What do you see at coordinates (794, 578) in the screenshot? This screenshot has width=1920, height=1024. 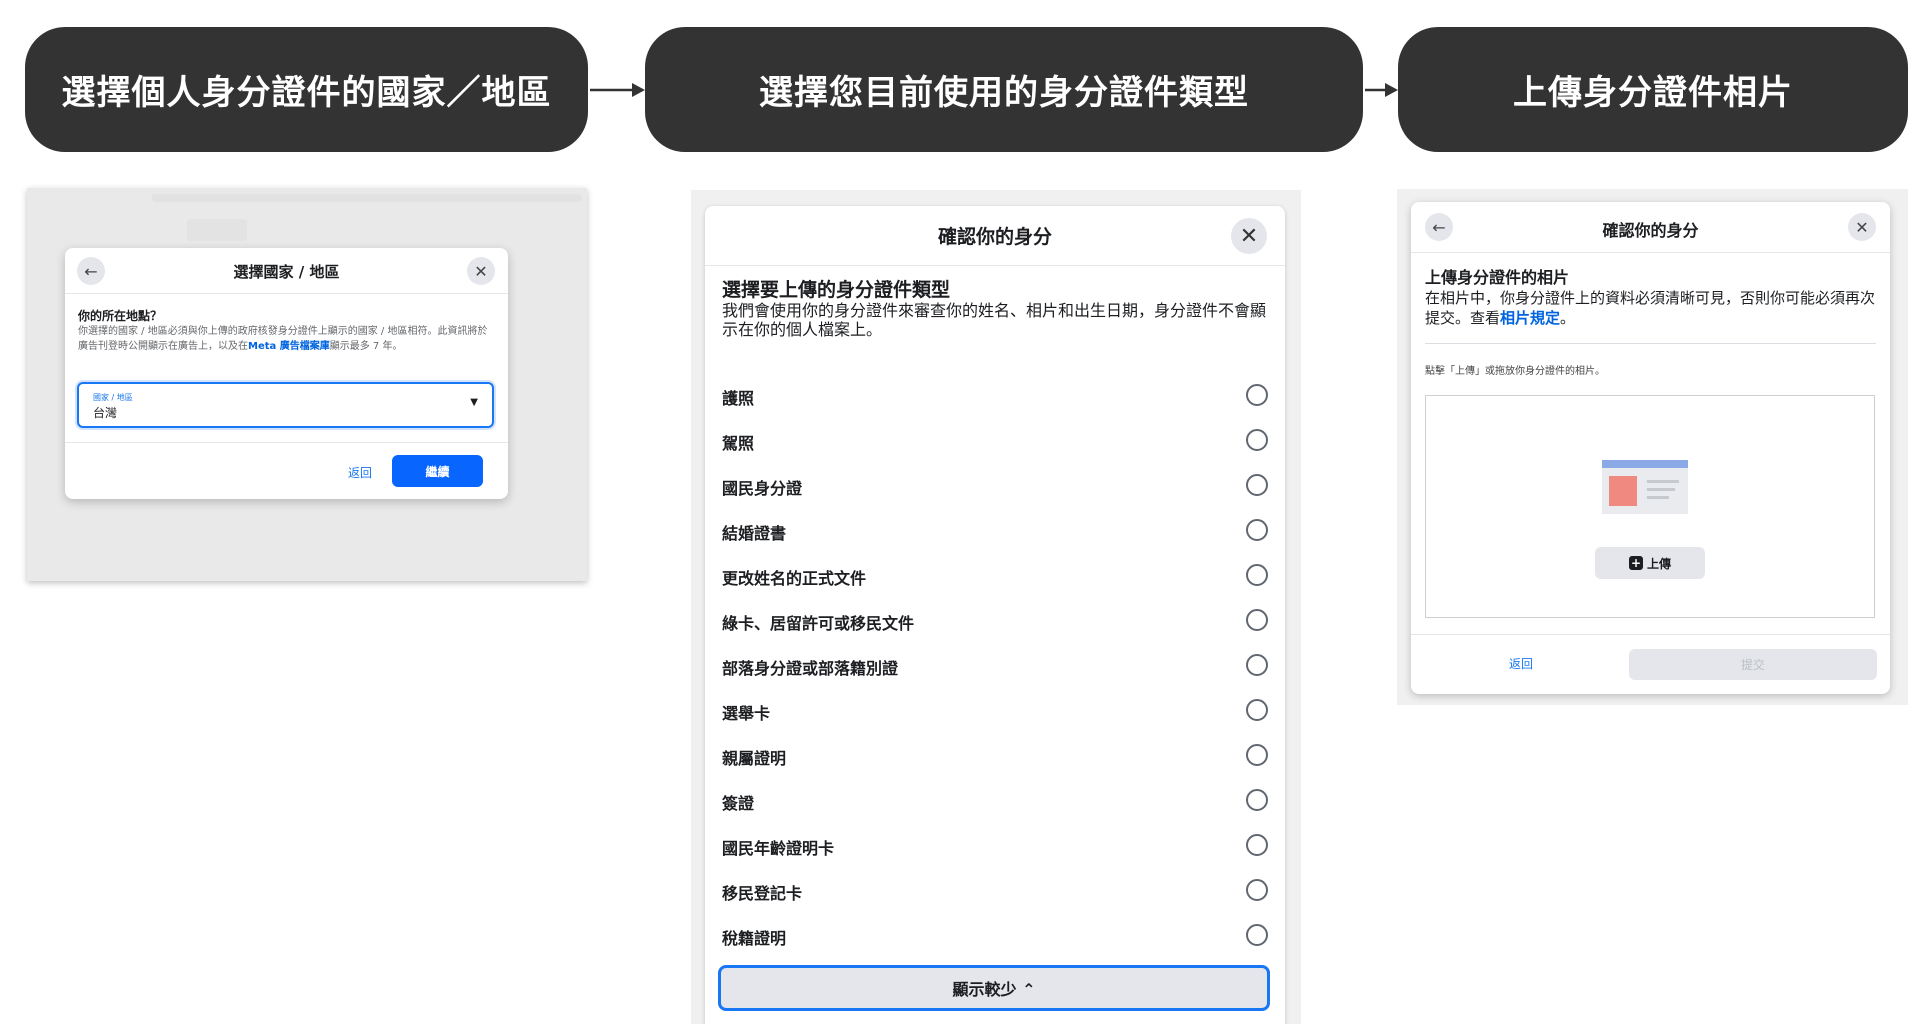 I see `option-label: 更改姓名的正式文件` at bounding box center [794, 578].